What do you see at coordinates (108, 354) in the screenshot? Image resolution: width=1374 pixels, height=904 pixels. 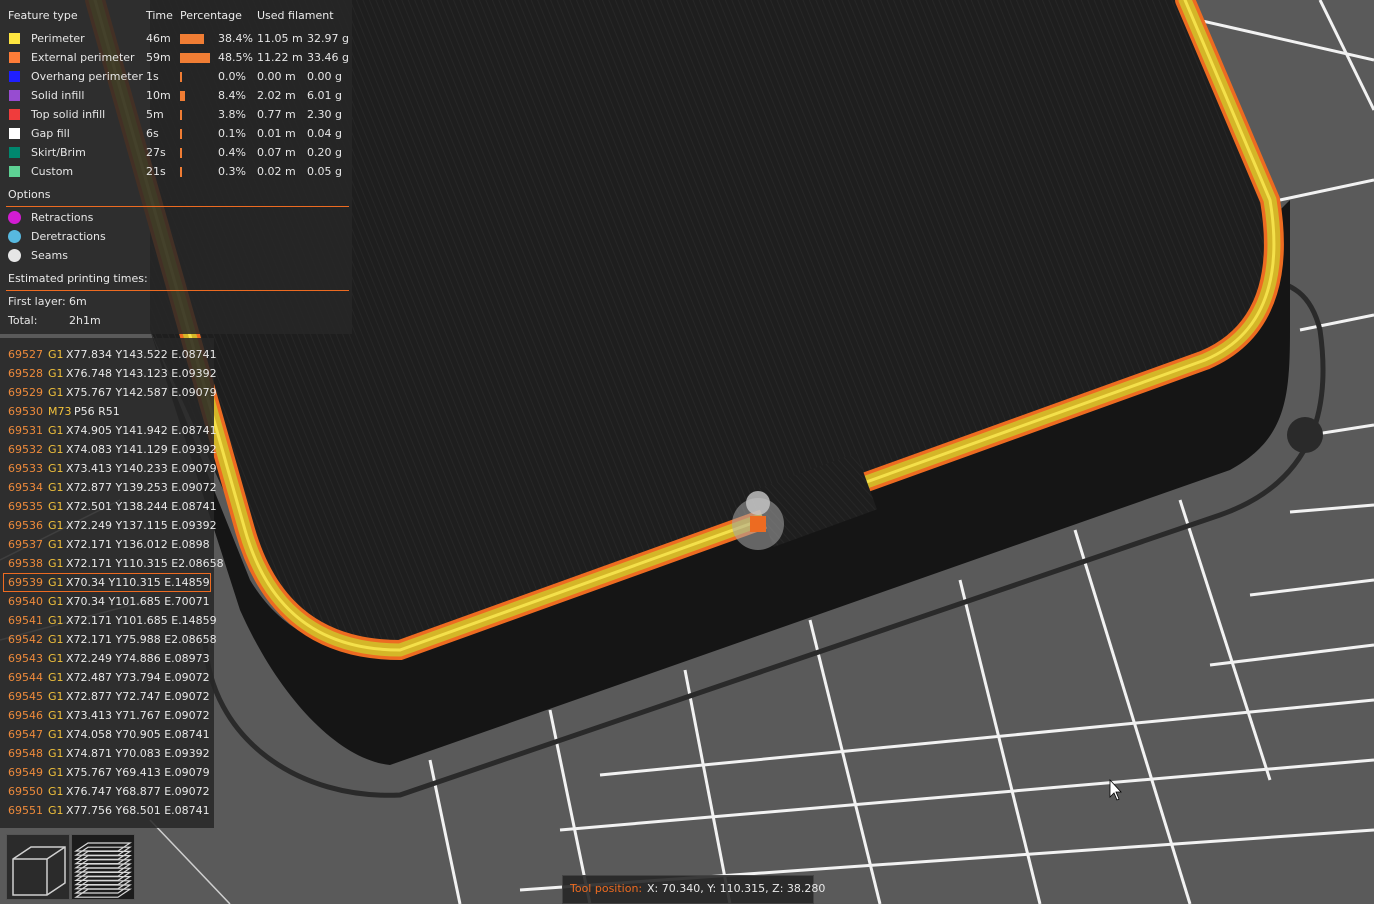 I see `gcode-line: 69527 G1 X77.834 Y143.522 E.08741` at bounding box center [108, 354].